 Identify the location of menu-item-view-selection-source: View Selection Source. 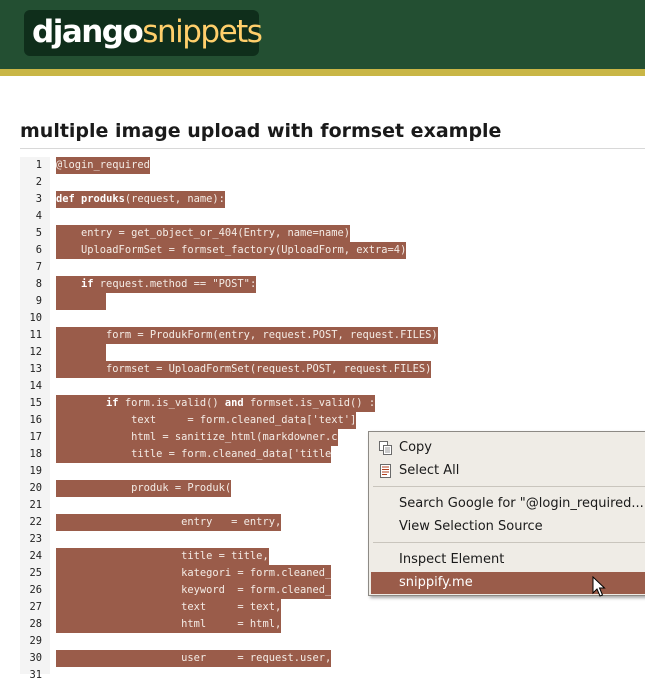
(508, 527).